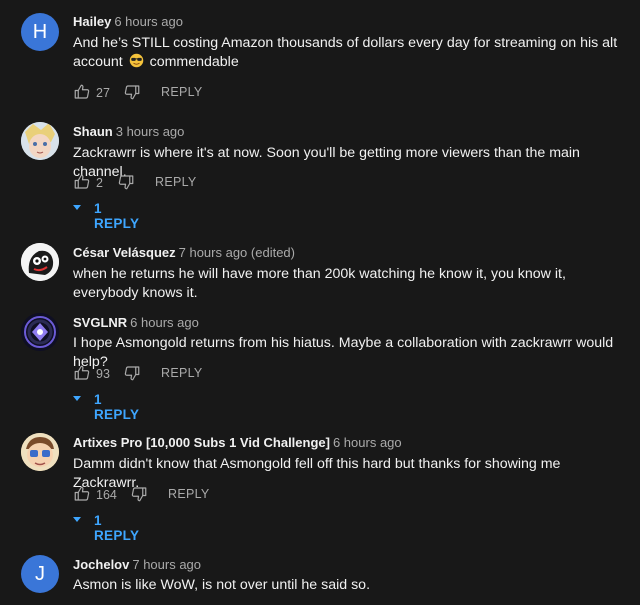 The image size is (640, 605). I want to click on comment-time: 7 hours ago, so click(166, 564).